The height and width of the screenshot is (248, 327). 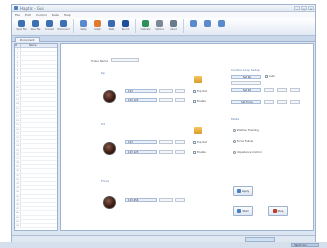 What do you see at coordinates (246, 130) in the screenshot?
I see `mode-position-radio: Position Tracking` at bounding box center [246, 130].